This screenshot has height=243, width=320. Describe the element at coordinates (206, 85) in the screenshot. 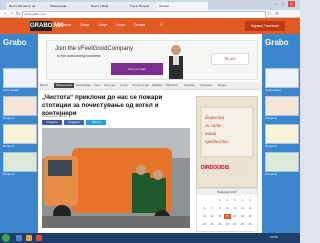

I see `category-item: Хроника` at that location.